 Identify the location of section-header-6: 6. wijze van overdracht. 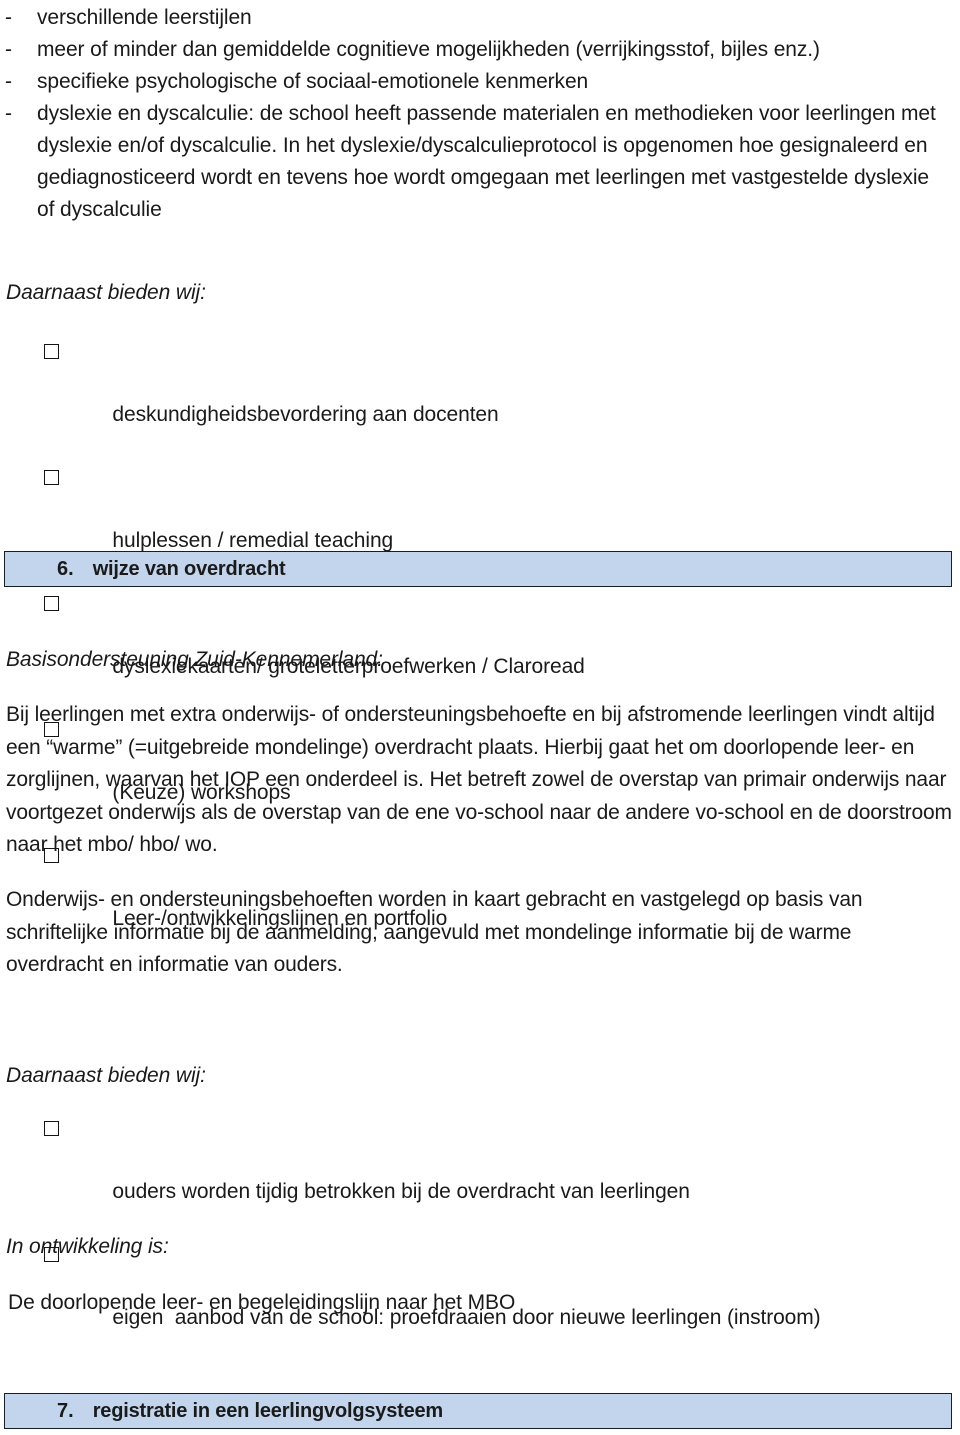
(478, 569).